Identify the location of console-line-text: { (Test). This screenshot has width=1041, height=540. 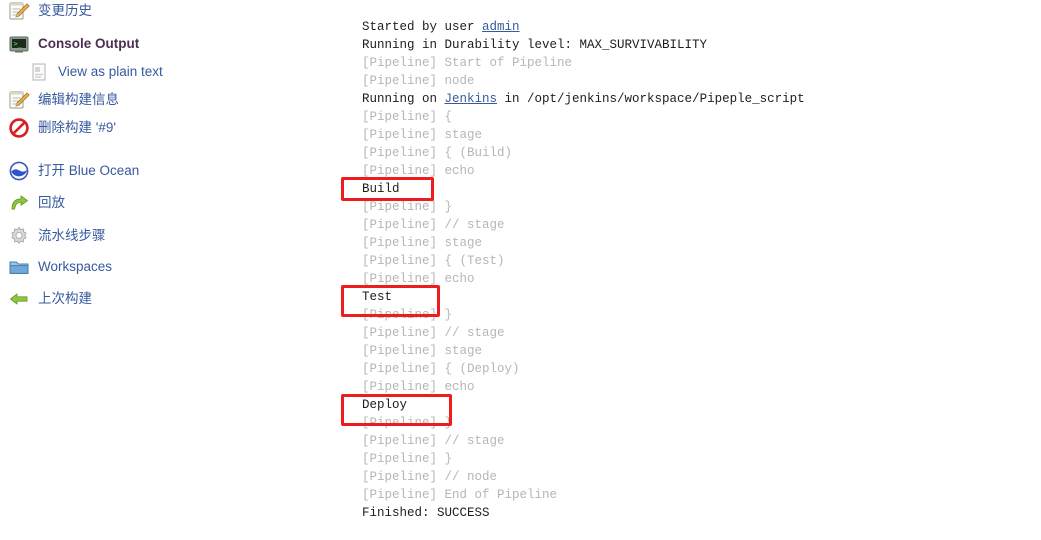
(474, 261).